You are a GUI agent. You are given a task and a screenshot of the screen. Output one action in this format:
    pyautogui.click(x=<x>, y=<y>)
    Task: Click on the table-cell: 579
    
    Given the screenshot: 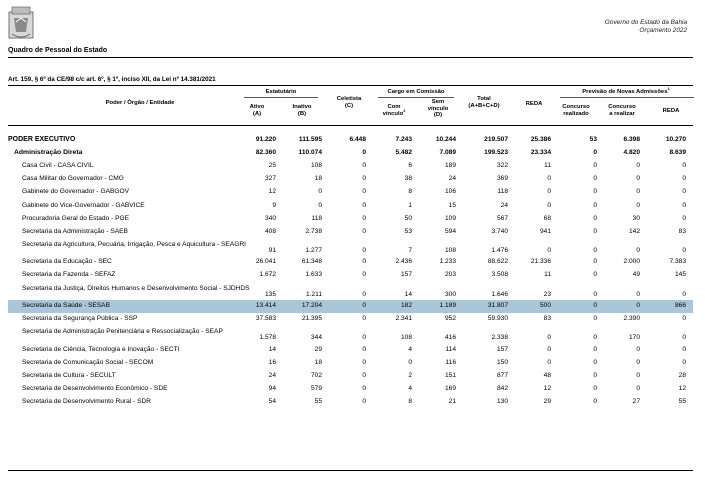 What is the action you would take?
    pyautogui.click(x=316, y=388)
    